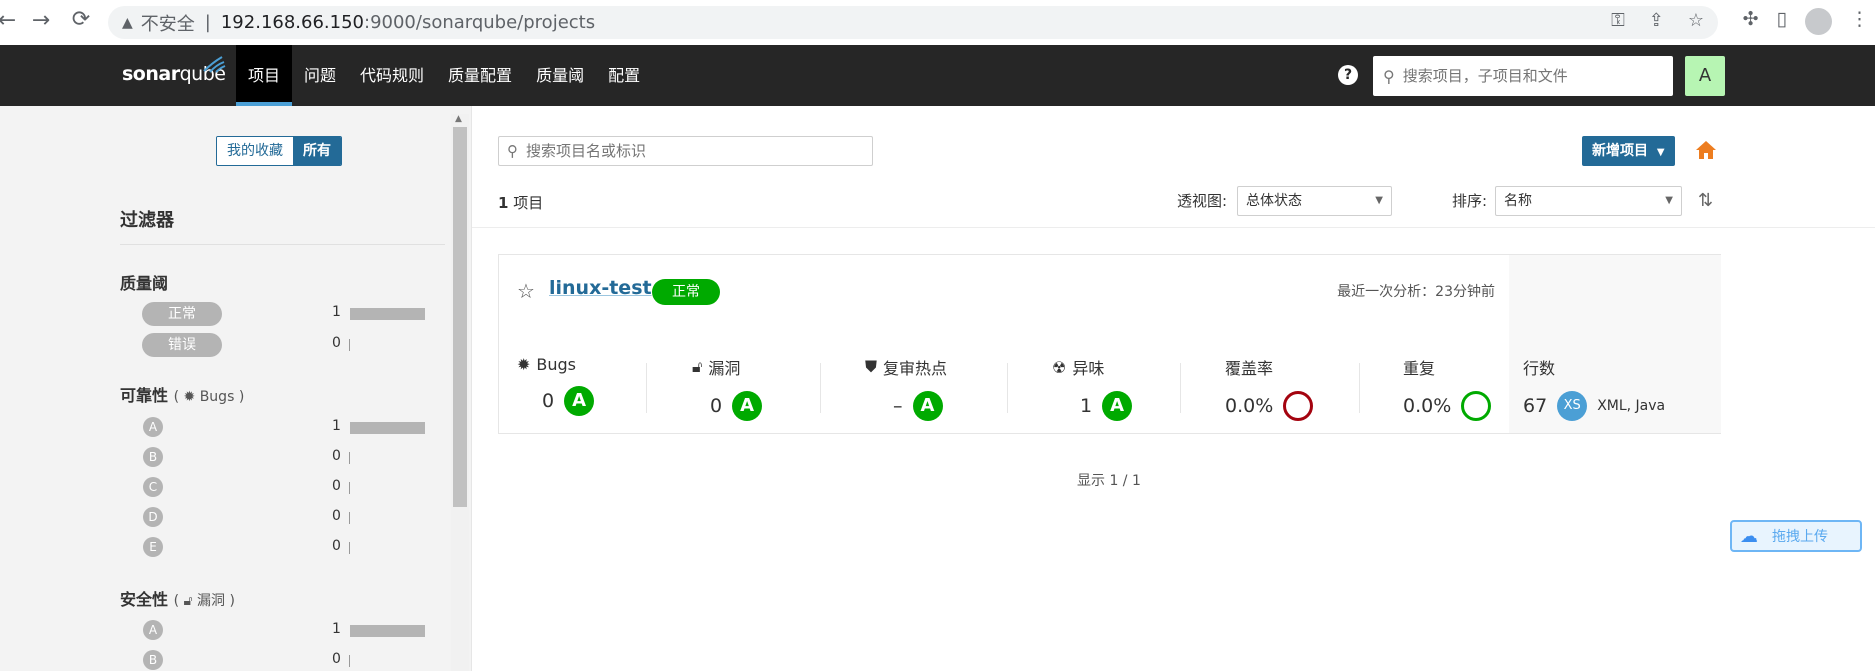 This screenshot has width=1875, height=671. What do you see at coordinates (1086, 406) in the screenshot?
I see `smells-value: 1` at bounding box center [1086, 406].